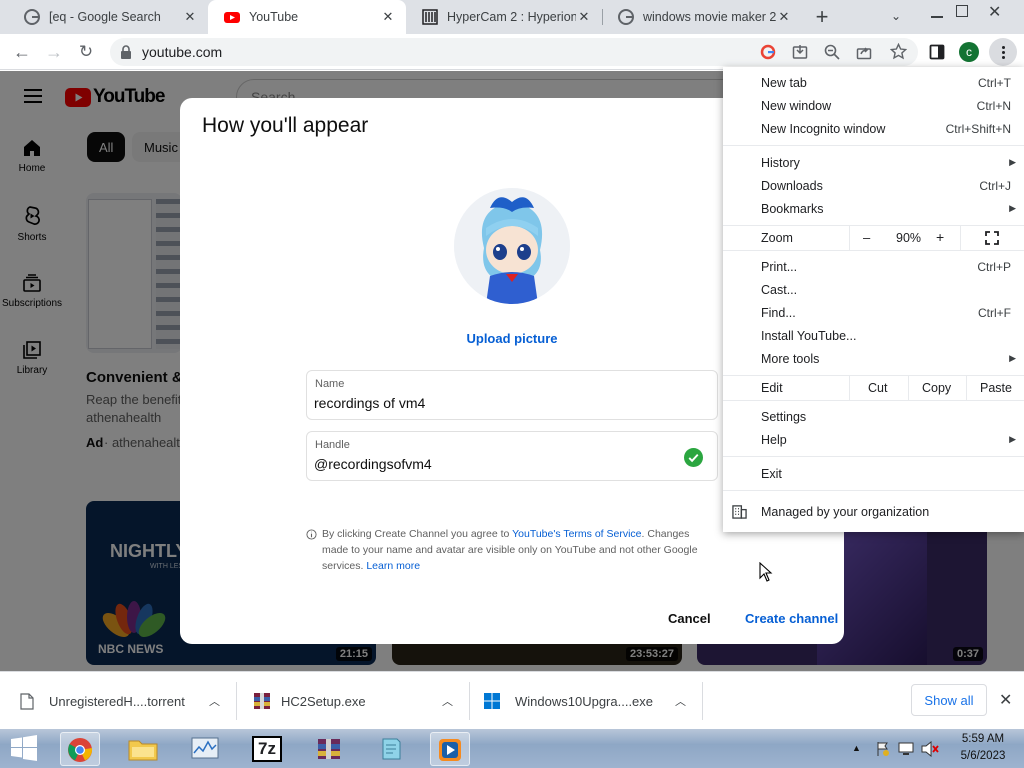 Image resolution: width=1024 pixels, height=768 pixels. Describe the element at coordinates (864, 52) in the screenshot. I see `share-icon` at that location.